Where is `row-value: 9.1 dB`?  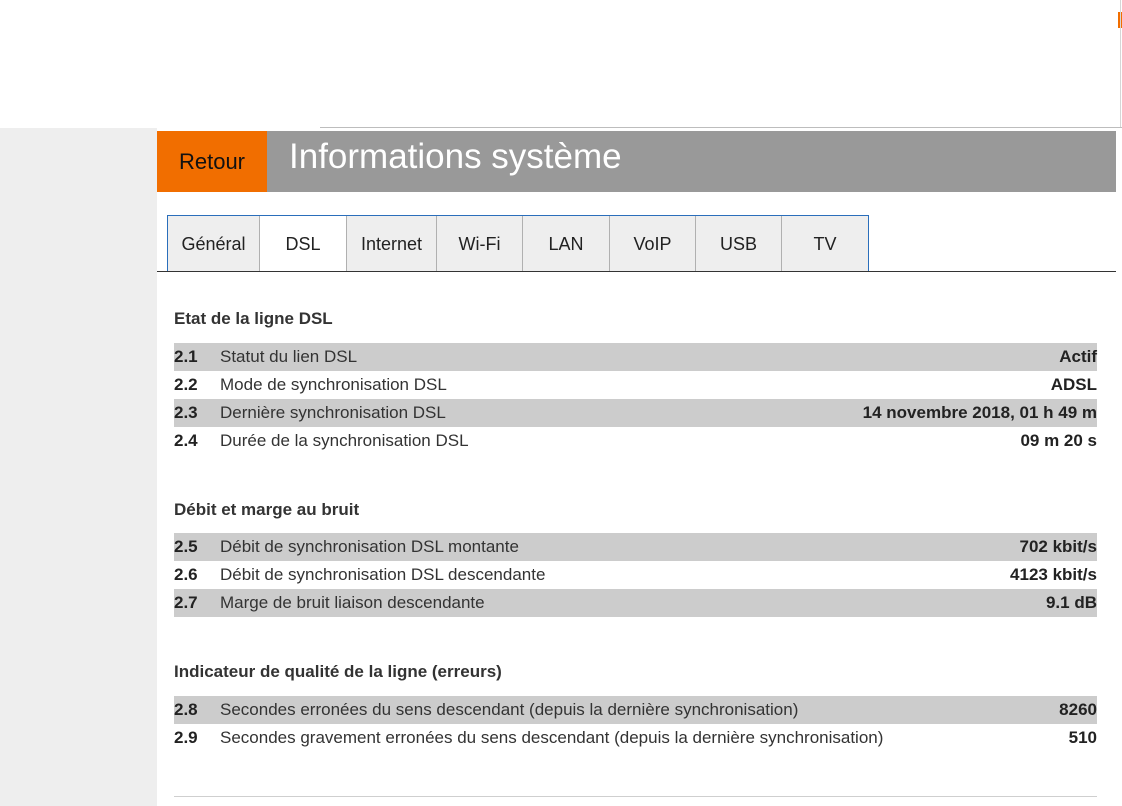
row-value: 9.1 dB is located at coordinates (1071, 602).